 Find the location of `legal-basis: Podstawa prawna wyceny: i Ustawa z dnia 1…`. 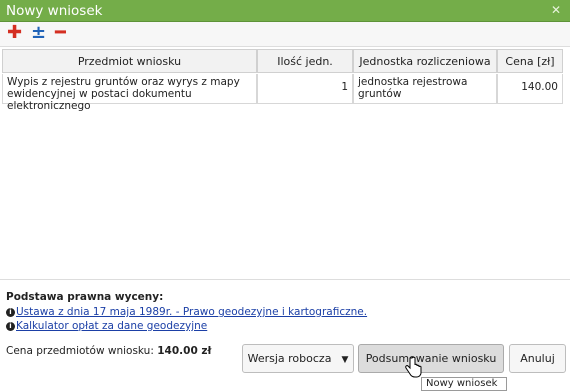

legal-basis: Podstawa prawna wyceny: i Ustawa z dnia 1… is located at coordinates (286, 312).